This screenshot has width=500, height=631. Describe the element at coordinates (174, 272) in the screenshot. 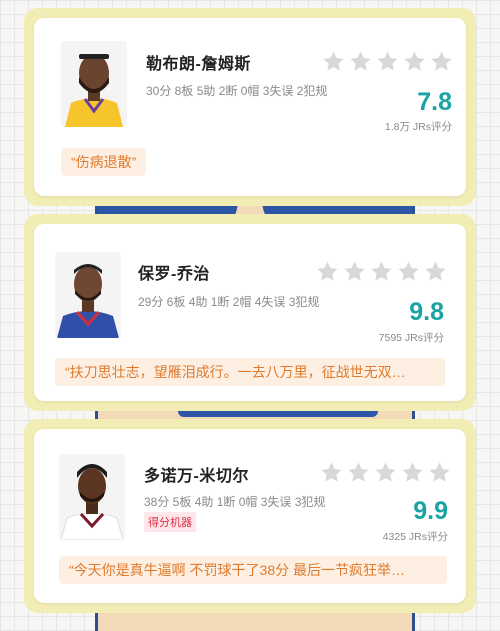

I see `player-name: 保罗-乔治` at that location.